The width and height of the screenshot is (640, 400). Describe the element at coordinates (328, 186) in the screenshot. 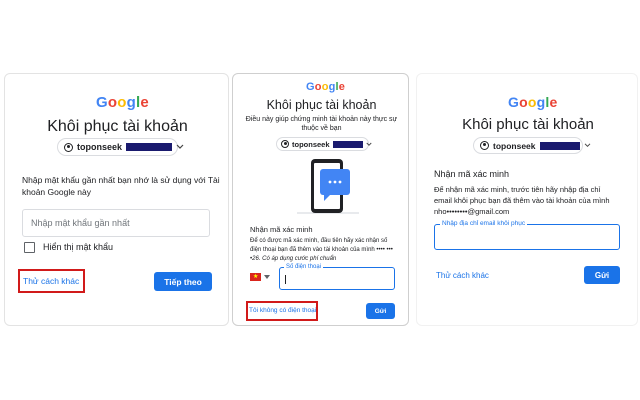

I see `phone-illustration` at that location.